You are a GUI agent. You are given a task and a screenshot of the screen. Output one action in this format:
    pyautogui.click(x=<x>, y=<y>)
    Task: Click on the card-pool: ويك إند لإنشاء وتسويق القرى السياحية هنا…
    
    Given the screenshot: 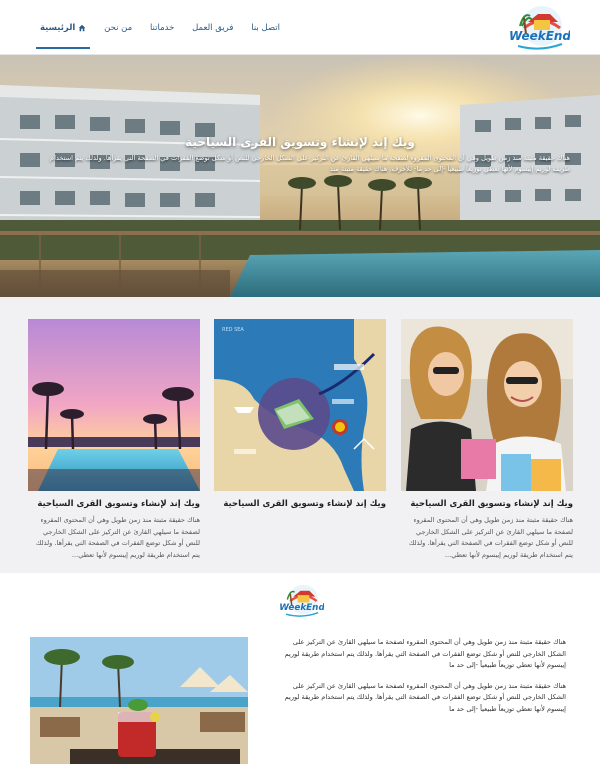 What is the action you would take?
    pyautogui.click(x=114, y=440)
    